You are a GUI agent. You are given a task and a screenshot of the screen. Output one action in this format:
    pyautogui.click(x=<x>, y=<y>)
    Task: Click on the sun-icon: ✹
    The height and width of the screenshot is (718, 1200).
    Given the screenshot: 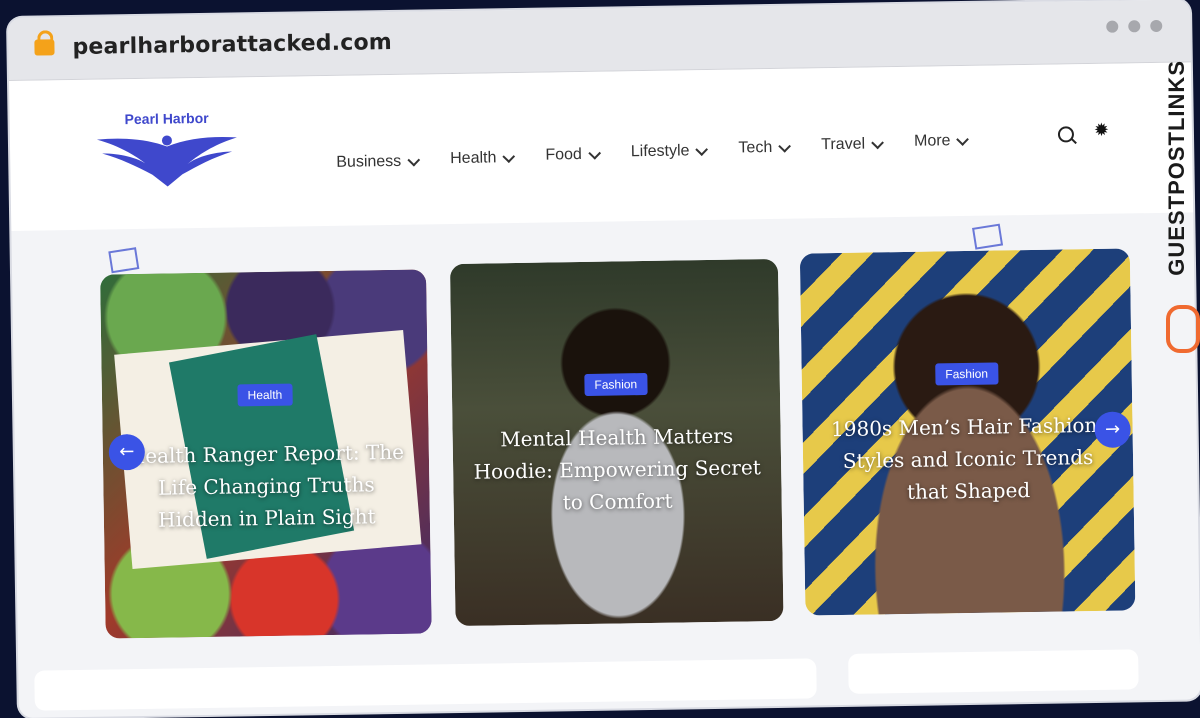 What is the action you would take?
    pyautogui.click(x=1103, y=130)
    